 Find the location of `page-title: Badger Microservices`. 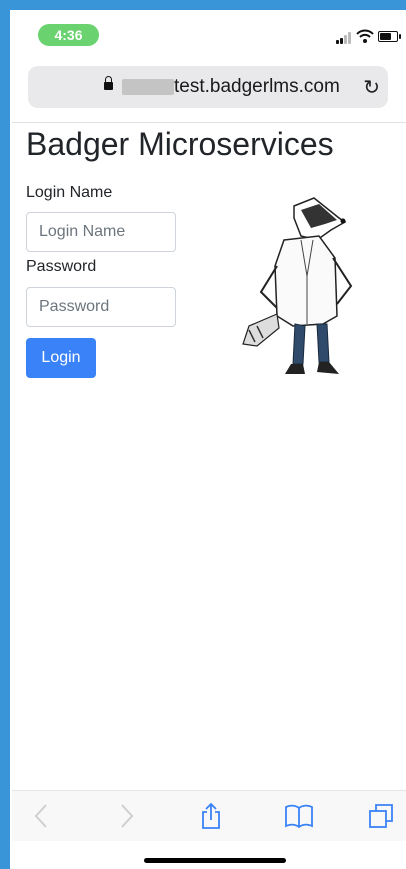

page-title: Badger Microservices is located at coordinates (180, 144).